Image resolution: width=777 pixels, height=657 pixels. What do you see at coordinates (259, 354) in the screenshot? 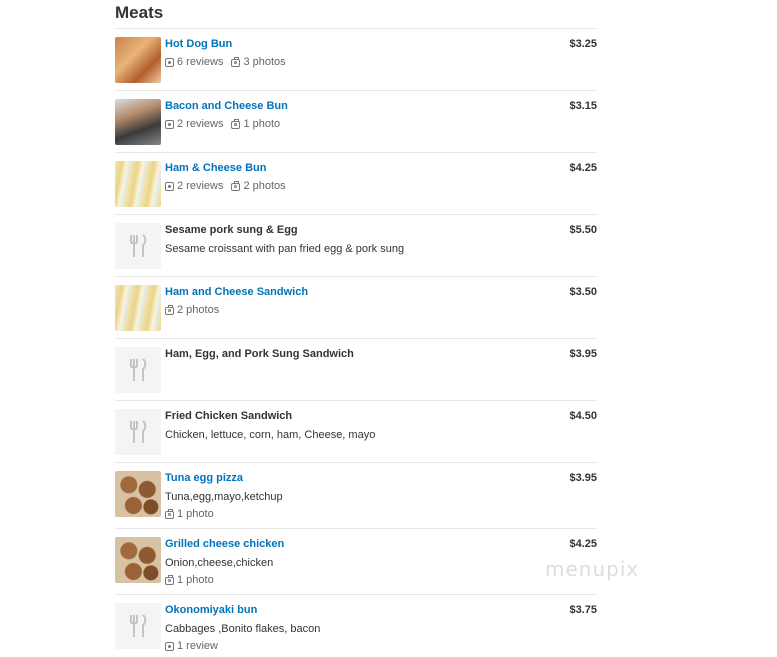
I see `item-name: Ham, Egg, and Pork Sung Sandwich` at bounding box center [259, 354].